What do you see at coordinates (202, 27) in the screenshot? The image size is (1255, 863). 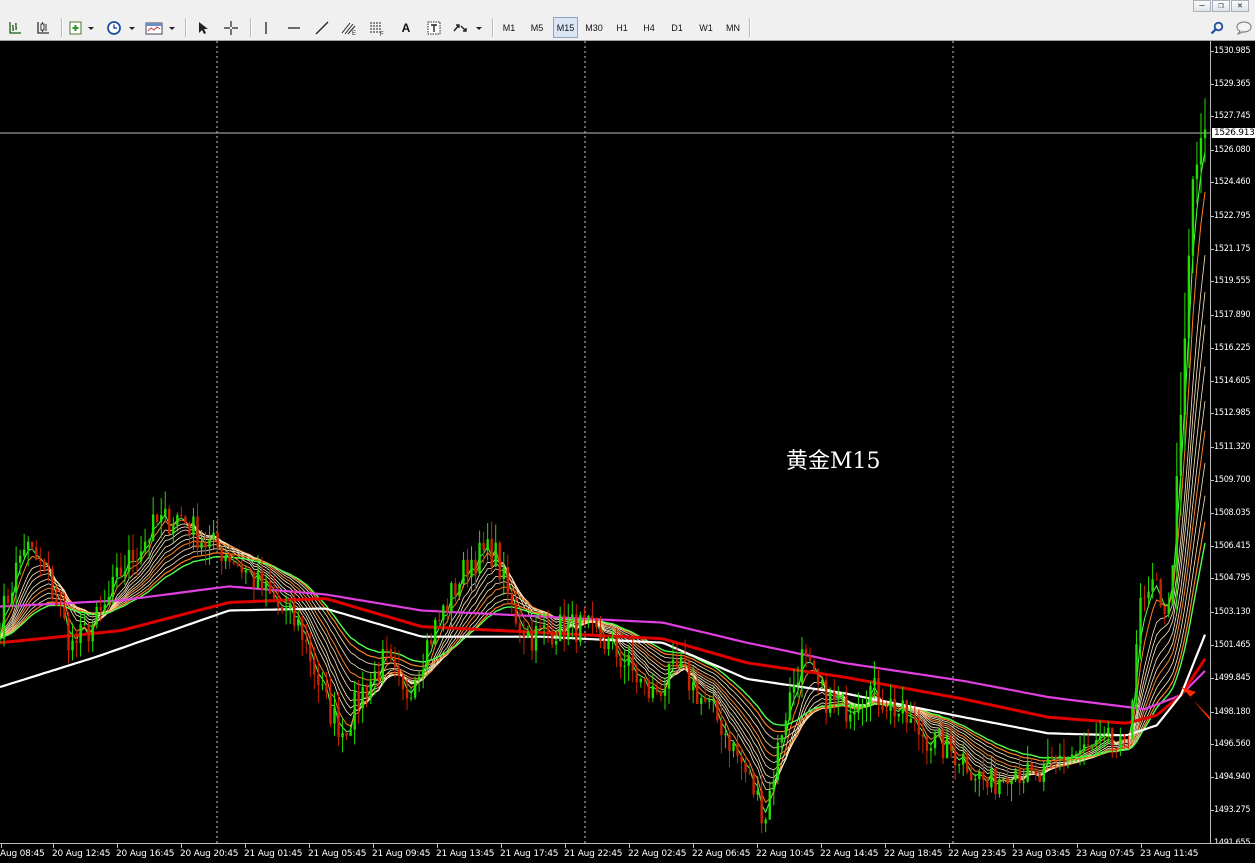 I see `cursor-icon` at bounding box center [202, 27].